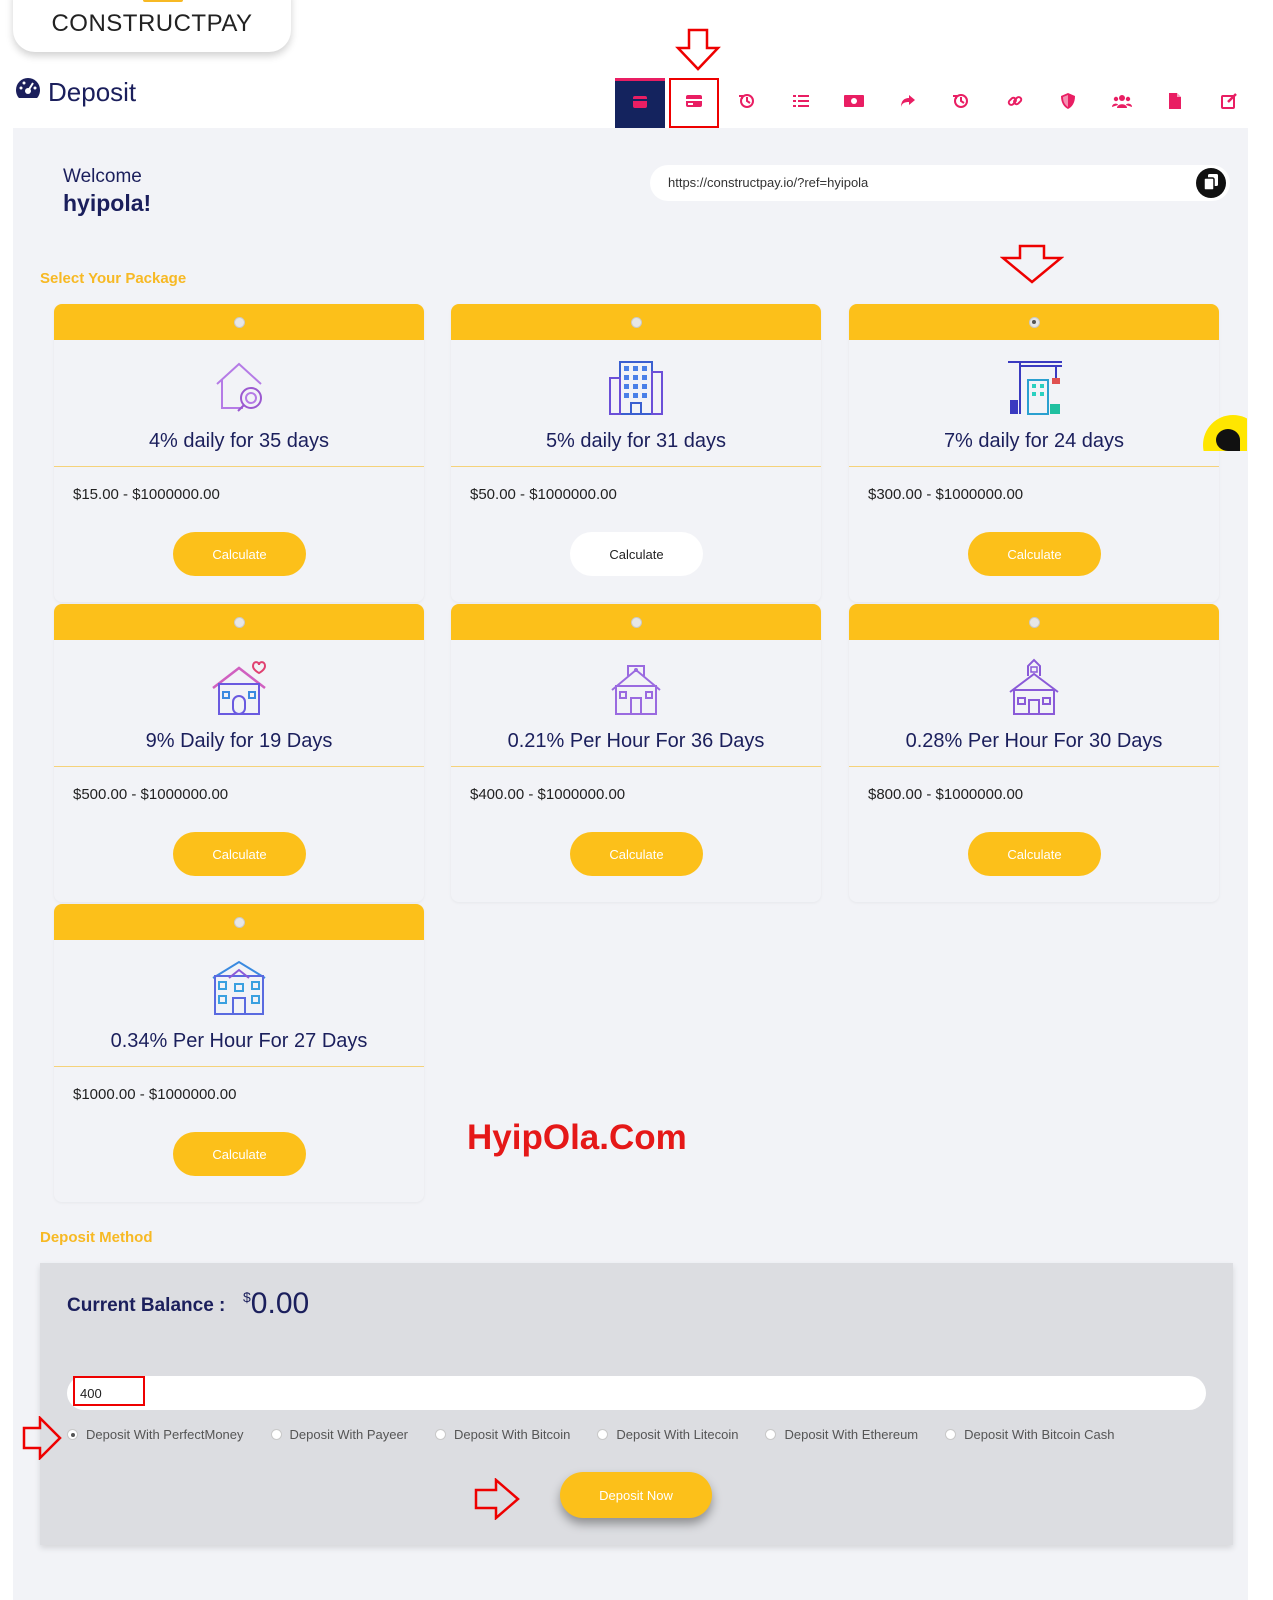 This screenshot has height=1600, width=1273. I want to click on brand-name: CONSTRUCTPAY, so click(152, 23).